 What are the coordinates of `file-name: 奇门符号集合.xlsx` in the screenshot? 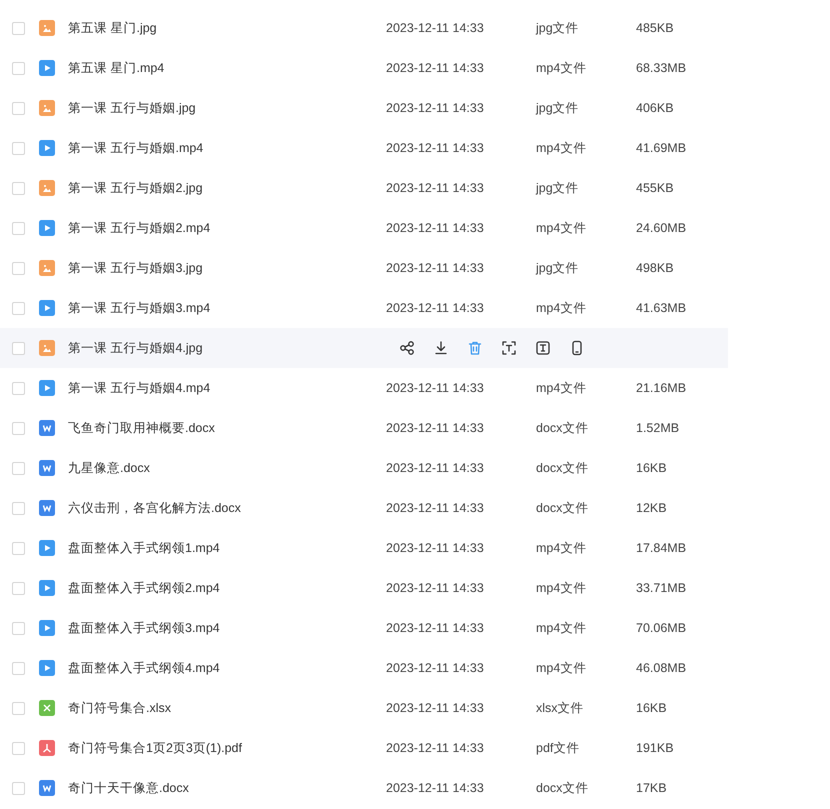 It's located at (227, 708).